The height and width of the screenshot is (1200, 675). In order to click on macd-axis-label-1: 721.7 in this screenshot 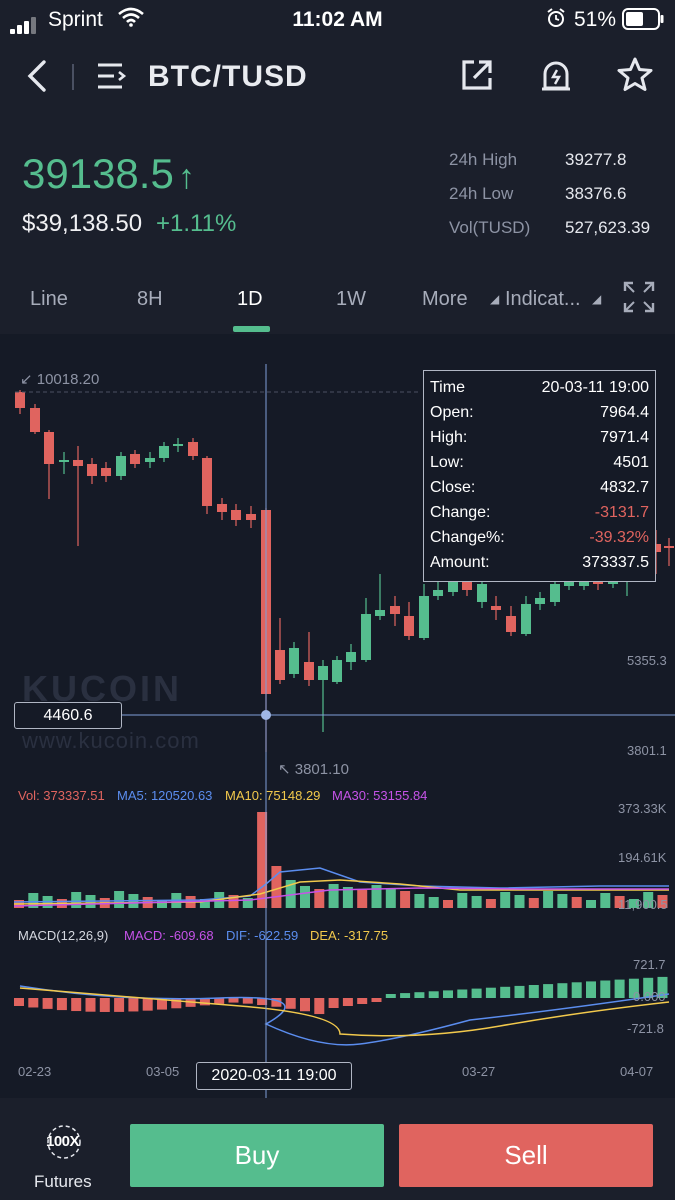, I will do `click(649, 964)`.